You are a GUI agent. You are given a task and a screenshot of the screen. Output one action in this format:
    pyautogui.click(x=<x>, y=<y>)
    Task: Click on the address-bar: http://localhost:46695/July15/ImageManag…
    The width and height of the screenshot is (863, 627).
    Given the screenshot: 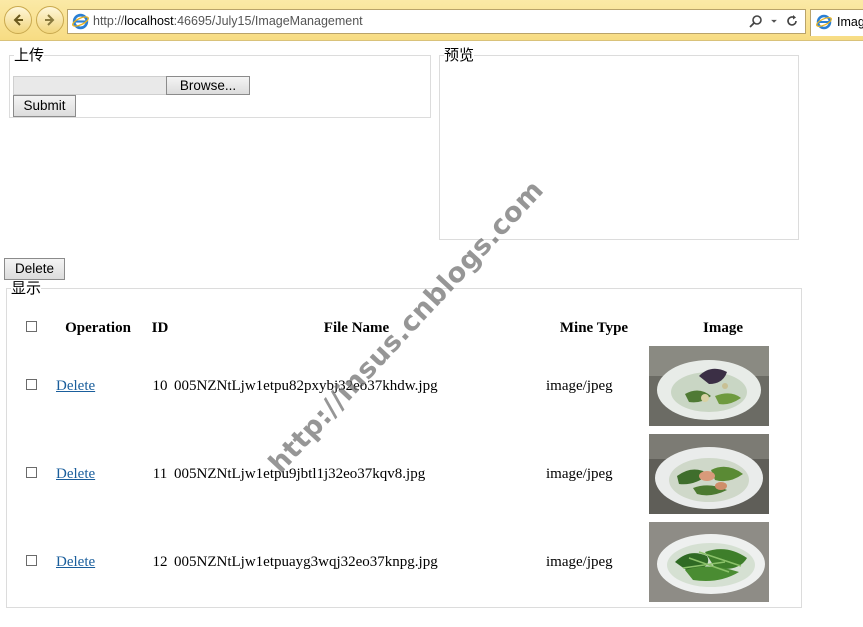 What is the action you would take?
    pyautogui.click(x=436, y=21)
    